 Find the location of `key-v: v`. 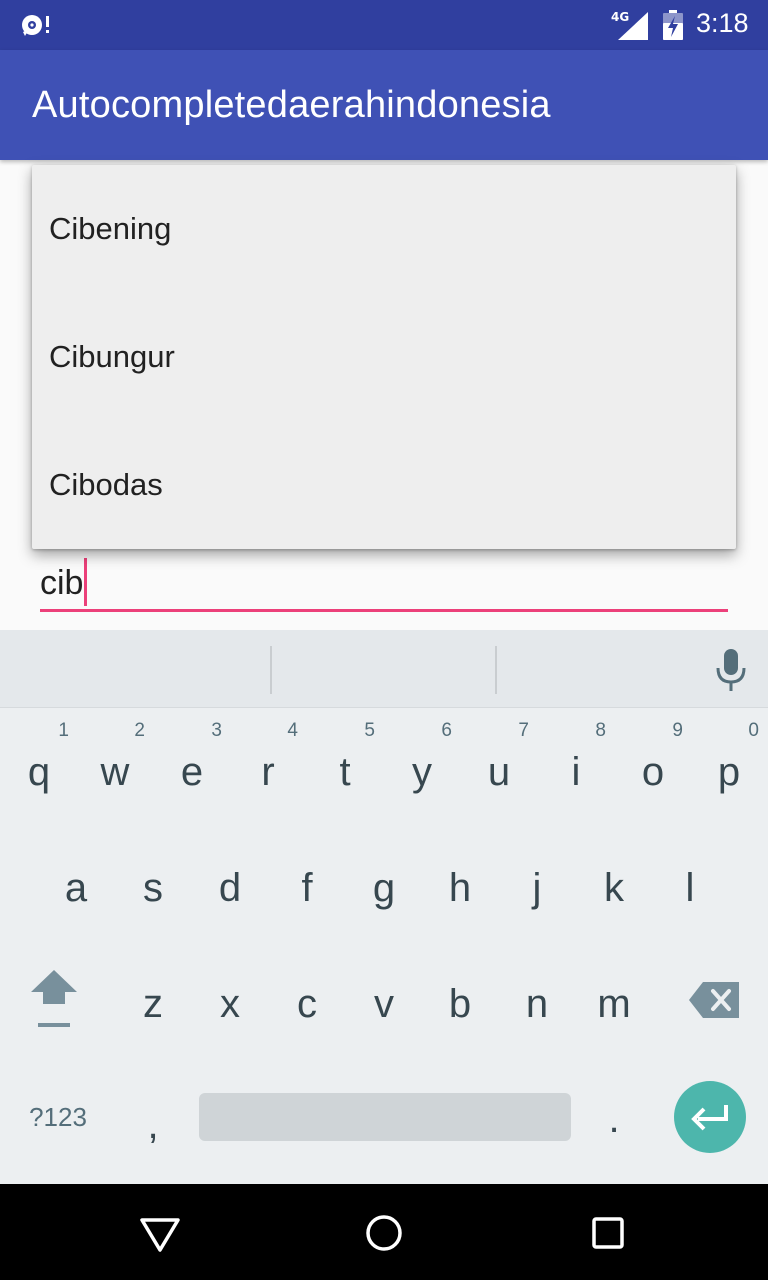

key-v: v is located at coordinates (384, 1000).